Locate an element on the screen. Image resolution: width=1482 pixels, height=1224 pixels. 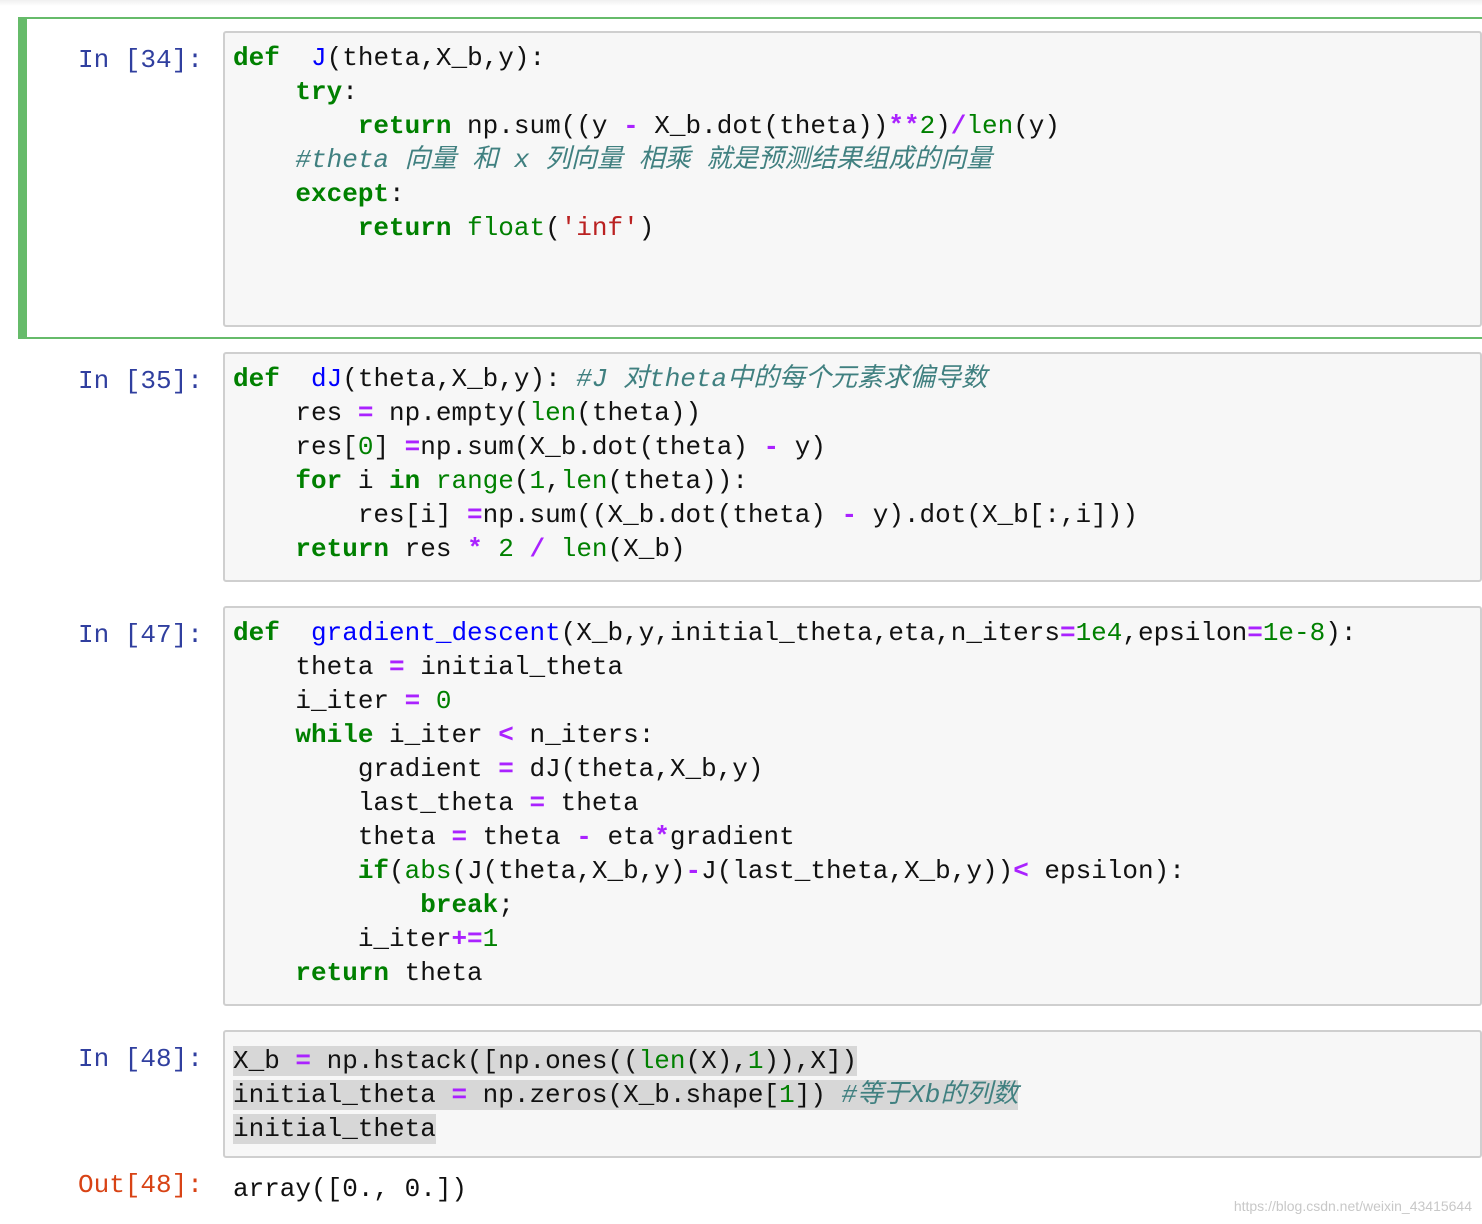
input-prompt: In [35]: is located at coordinates (140, 381).